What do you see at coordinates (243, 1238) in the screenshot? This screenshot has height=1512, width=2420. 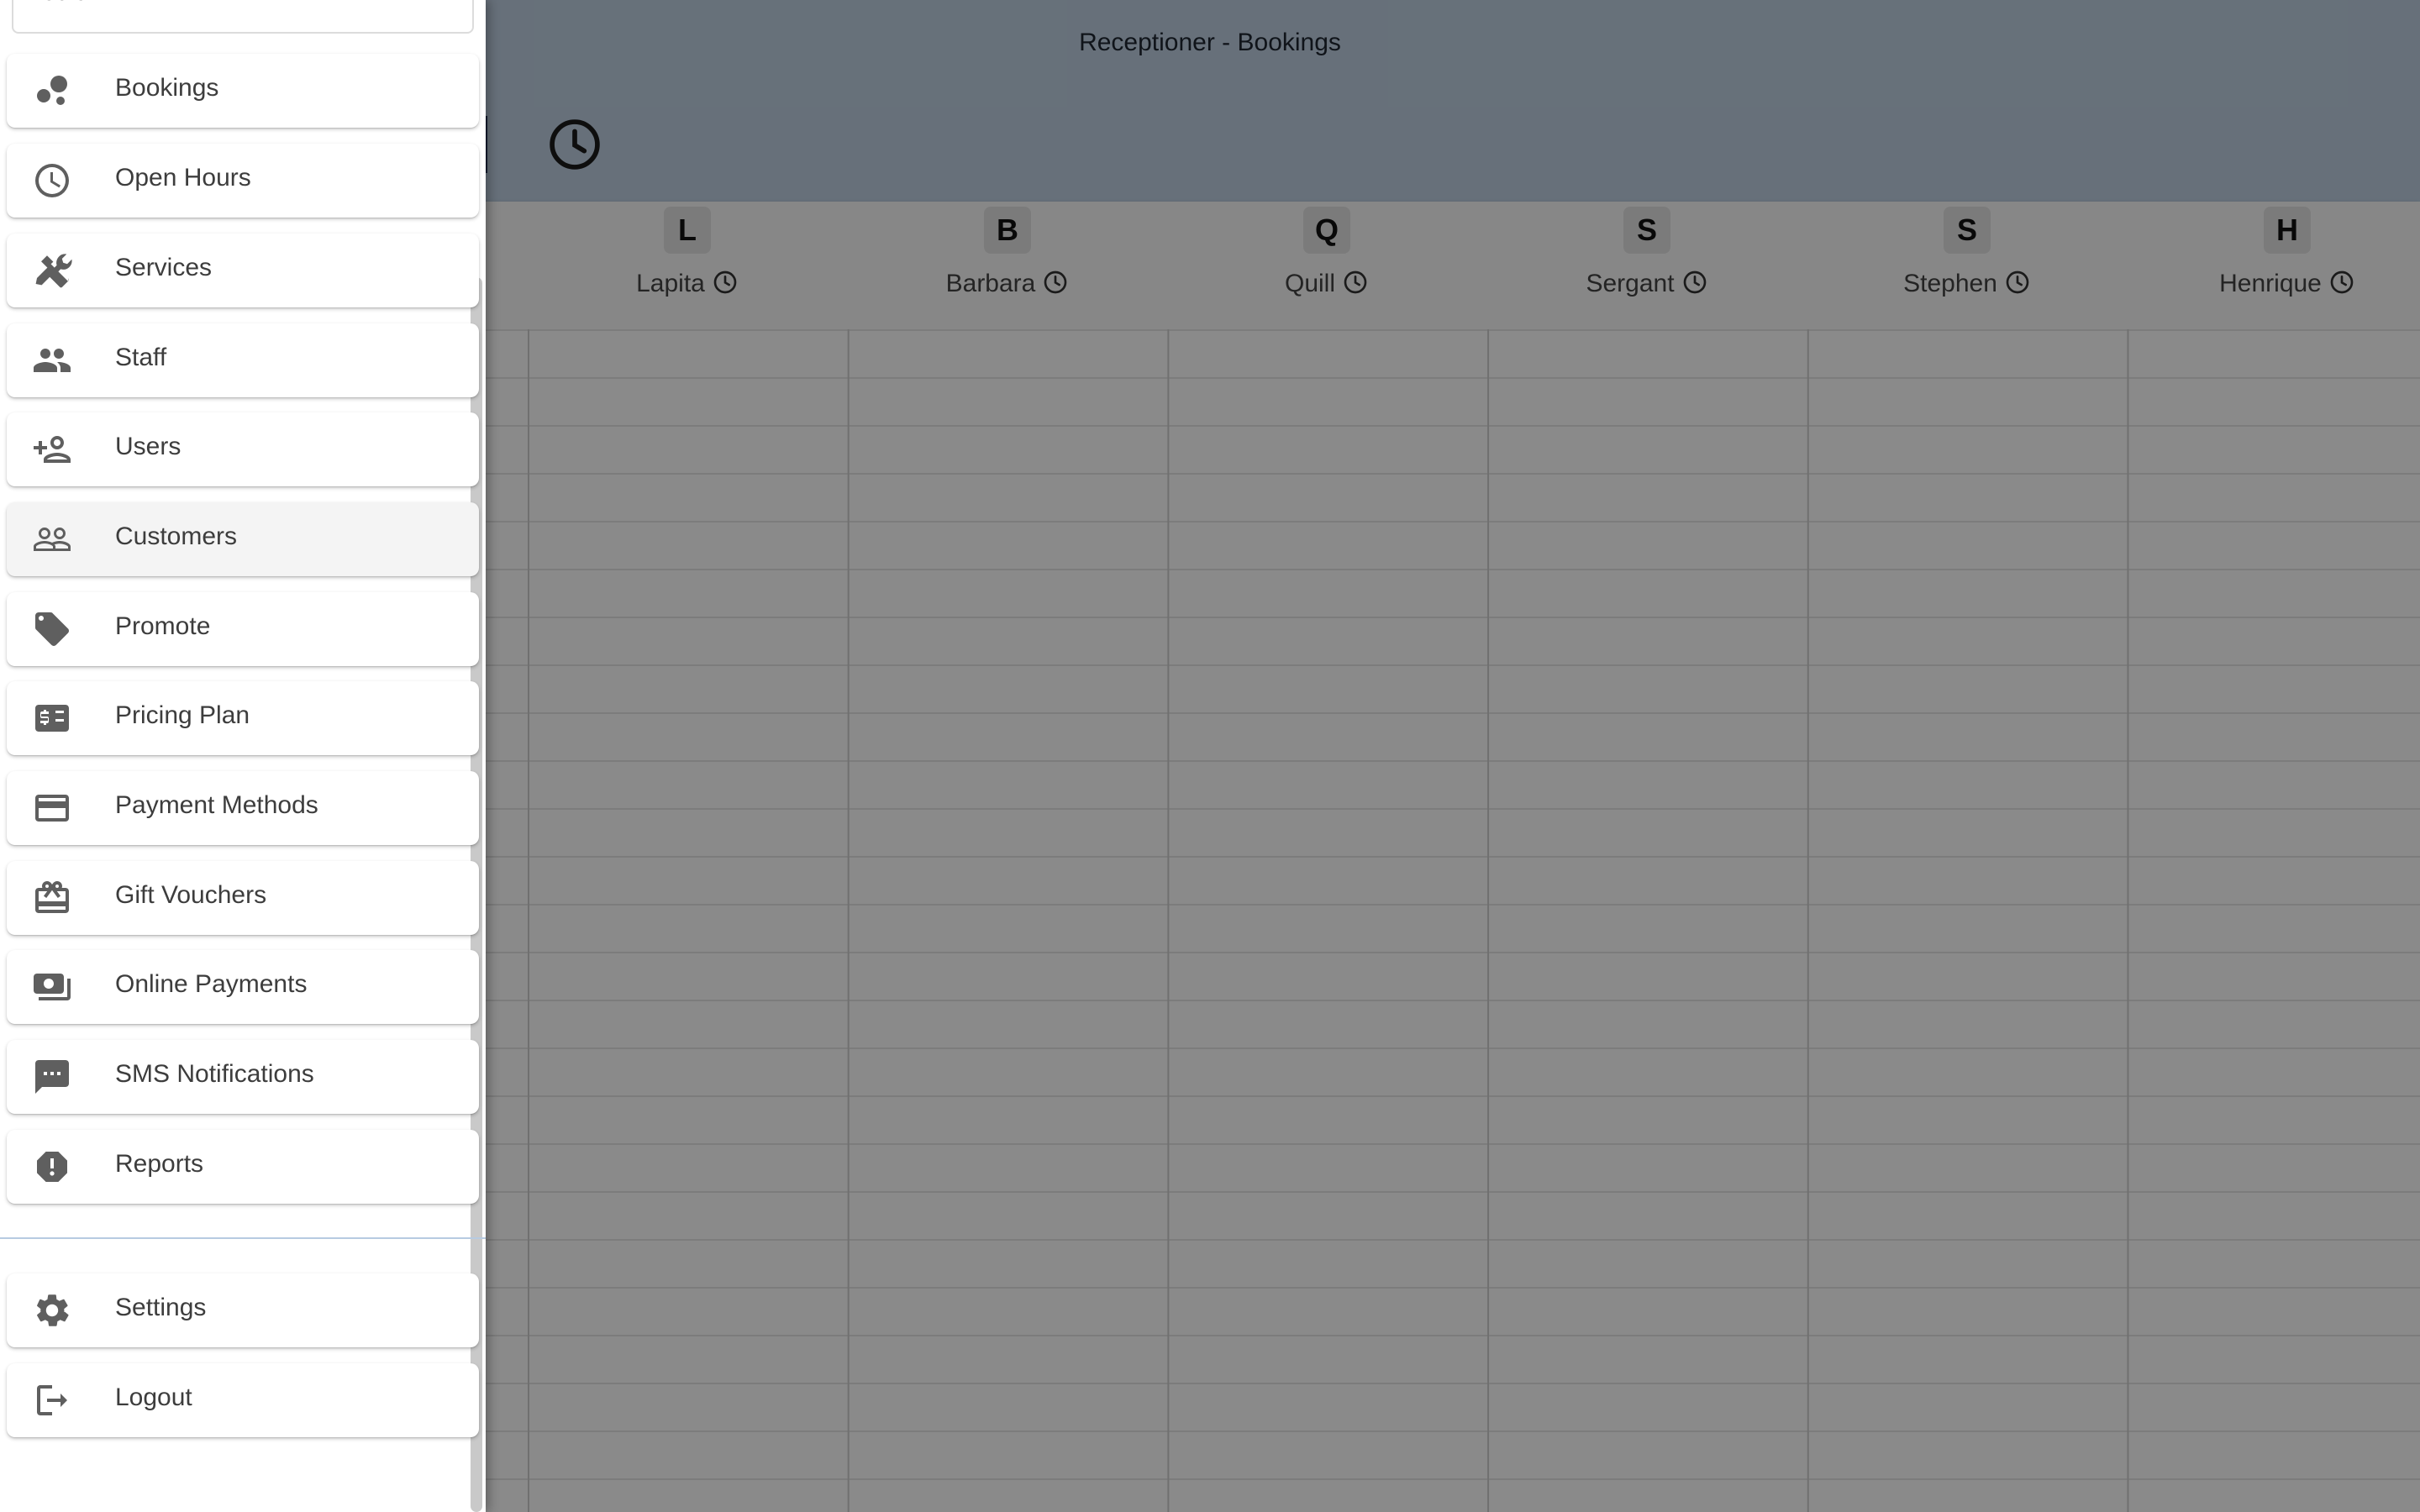 I see `menu-divider` at bounding box center [243, 1238].